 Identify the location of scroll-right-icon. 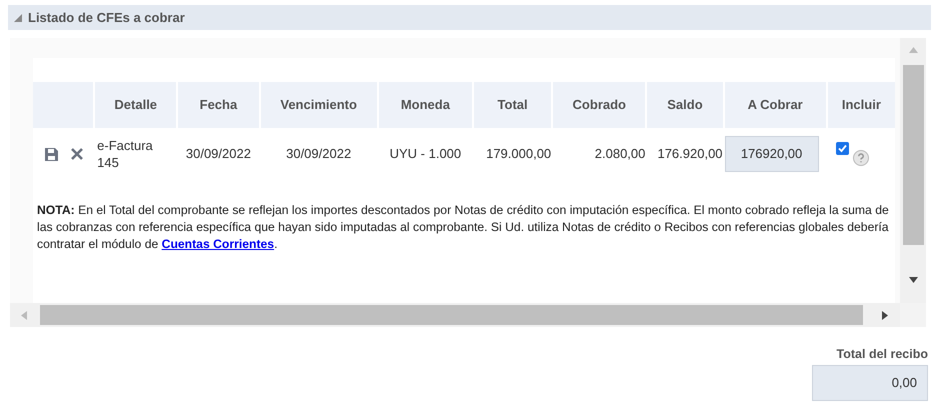
(885, 315).